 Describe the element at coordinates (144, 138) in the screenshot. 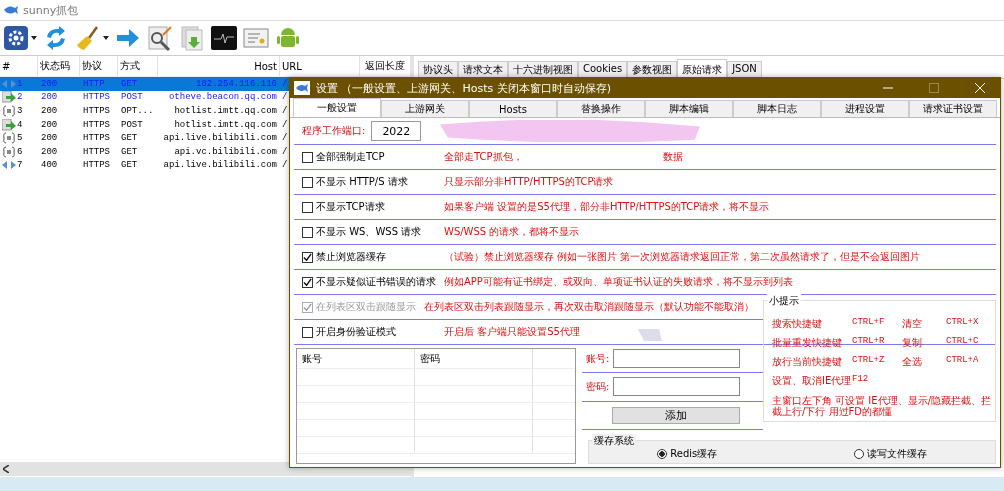

I see `request-row: 5 200 HTTPS GET api.live.bilibili.com /` at that location.